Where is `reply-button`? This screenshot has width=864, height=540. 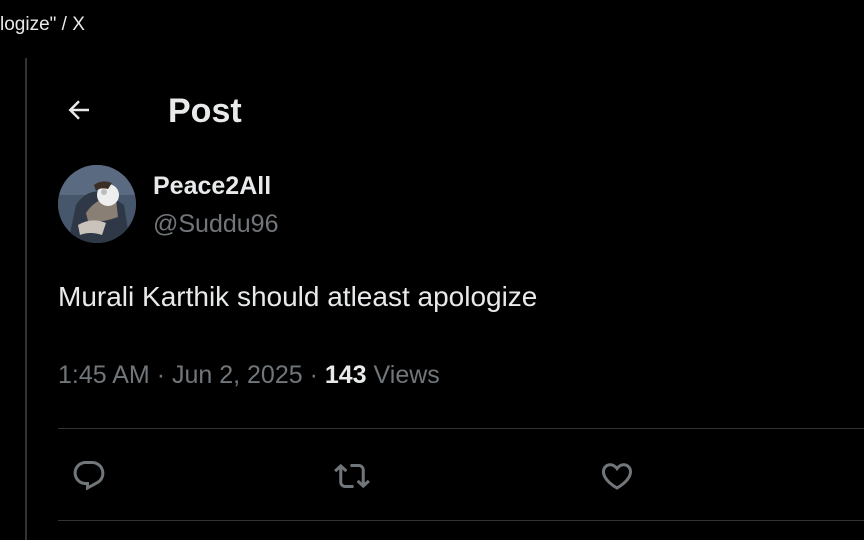 reply-button is located at coordinates (89, 476).